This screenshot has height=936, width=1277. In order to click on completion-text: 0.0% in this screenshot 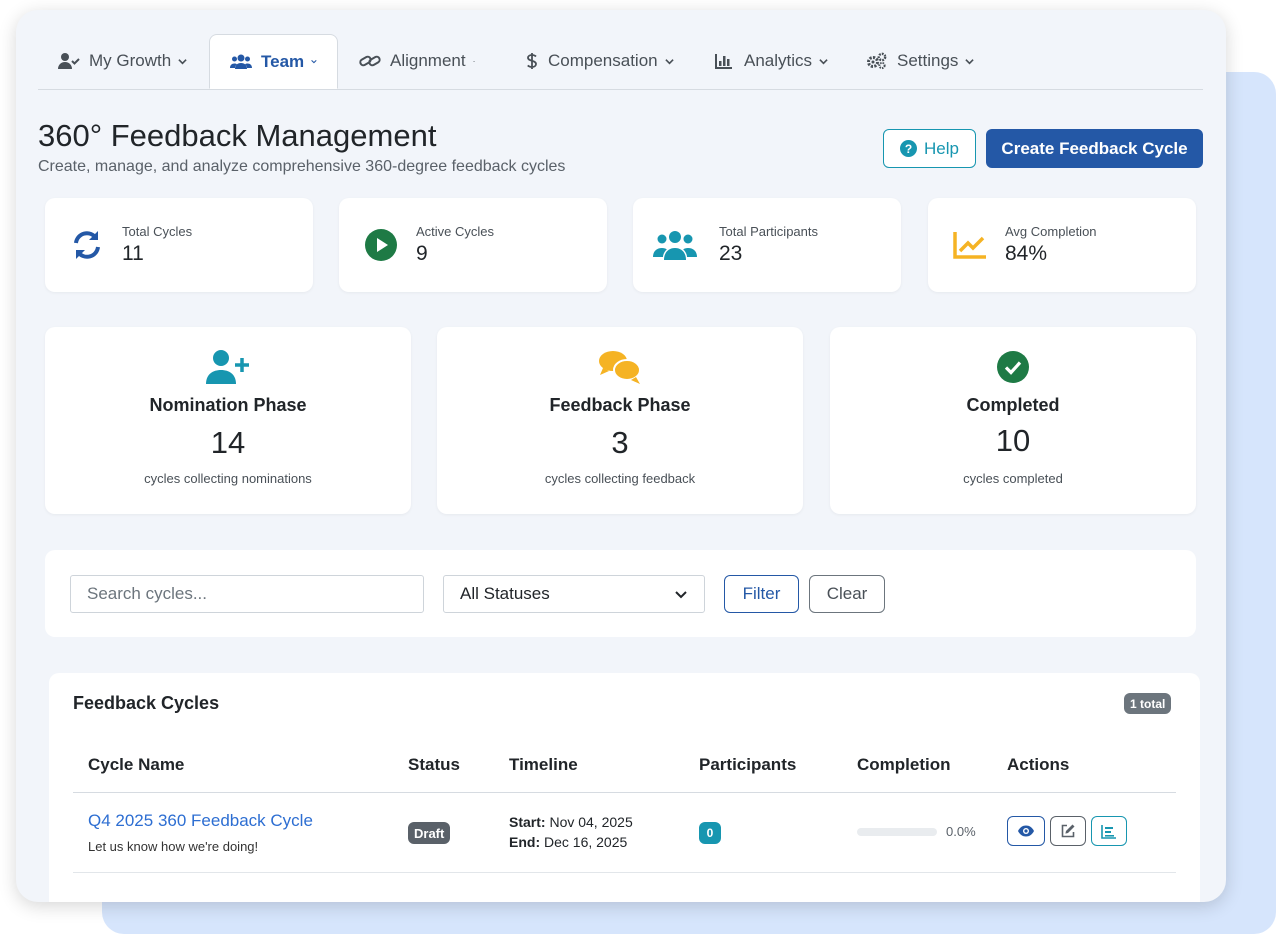, I will do `click(961, 831)`.